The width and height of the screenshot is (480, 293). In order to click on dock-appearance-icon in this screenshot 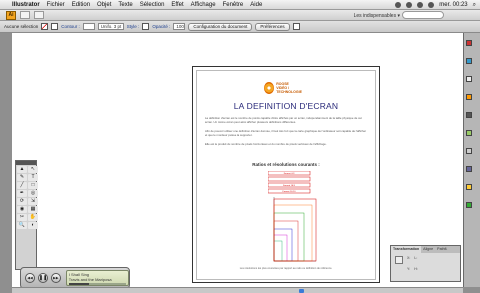, I will do `click(469, 169)`.